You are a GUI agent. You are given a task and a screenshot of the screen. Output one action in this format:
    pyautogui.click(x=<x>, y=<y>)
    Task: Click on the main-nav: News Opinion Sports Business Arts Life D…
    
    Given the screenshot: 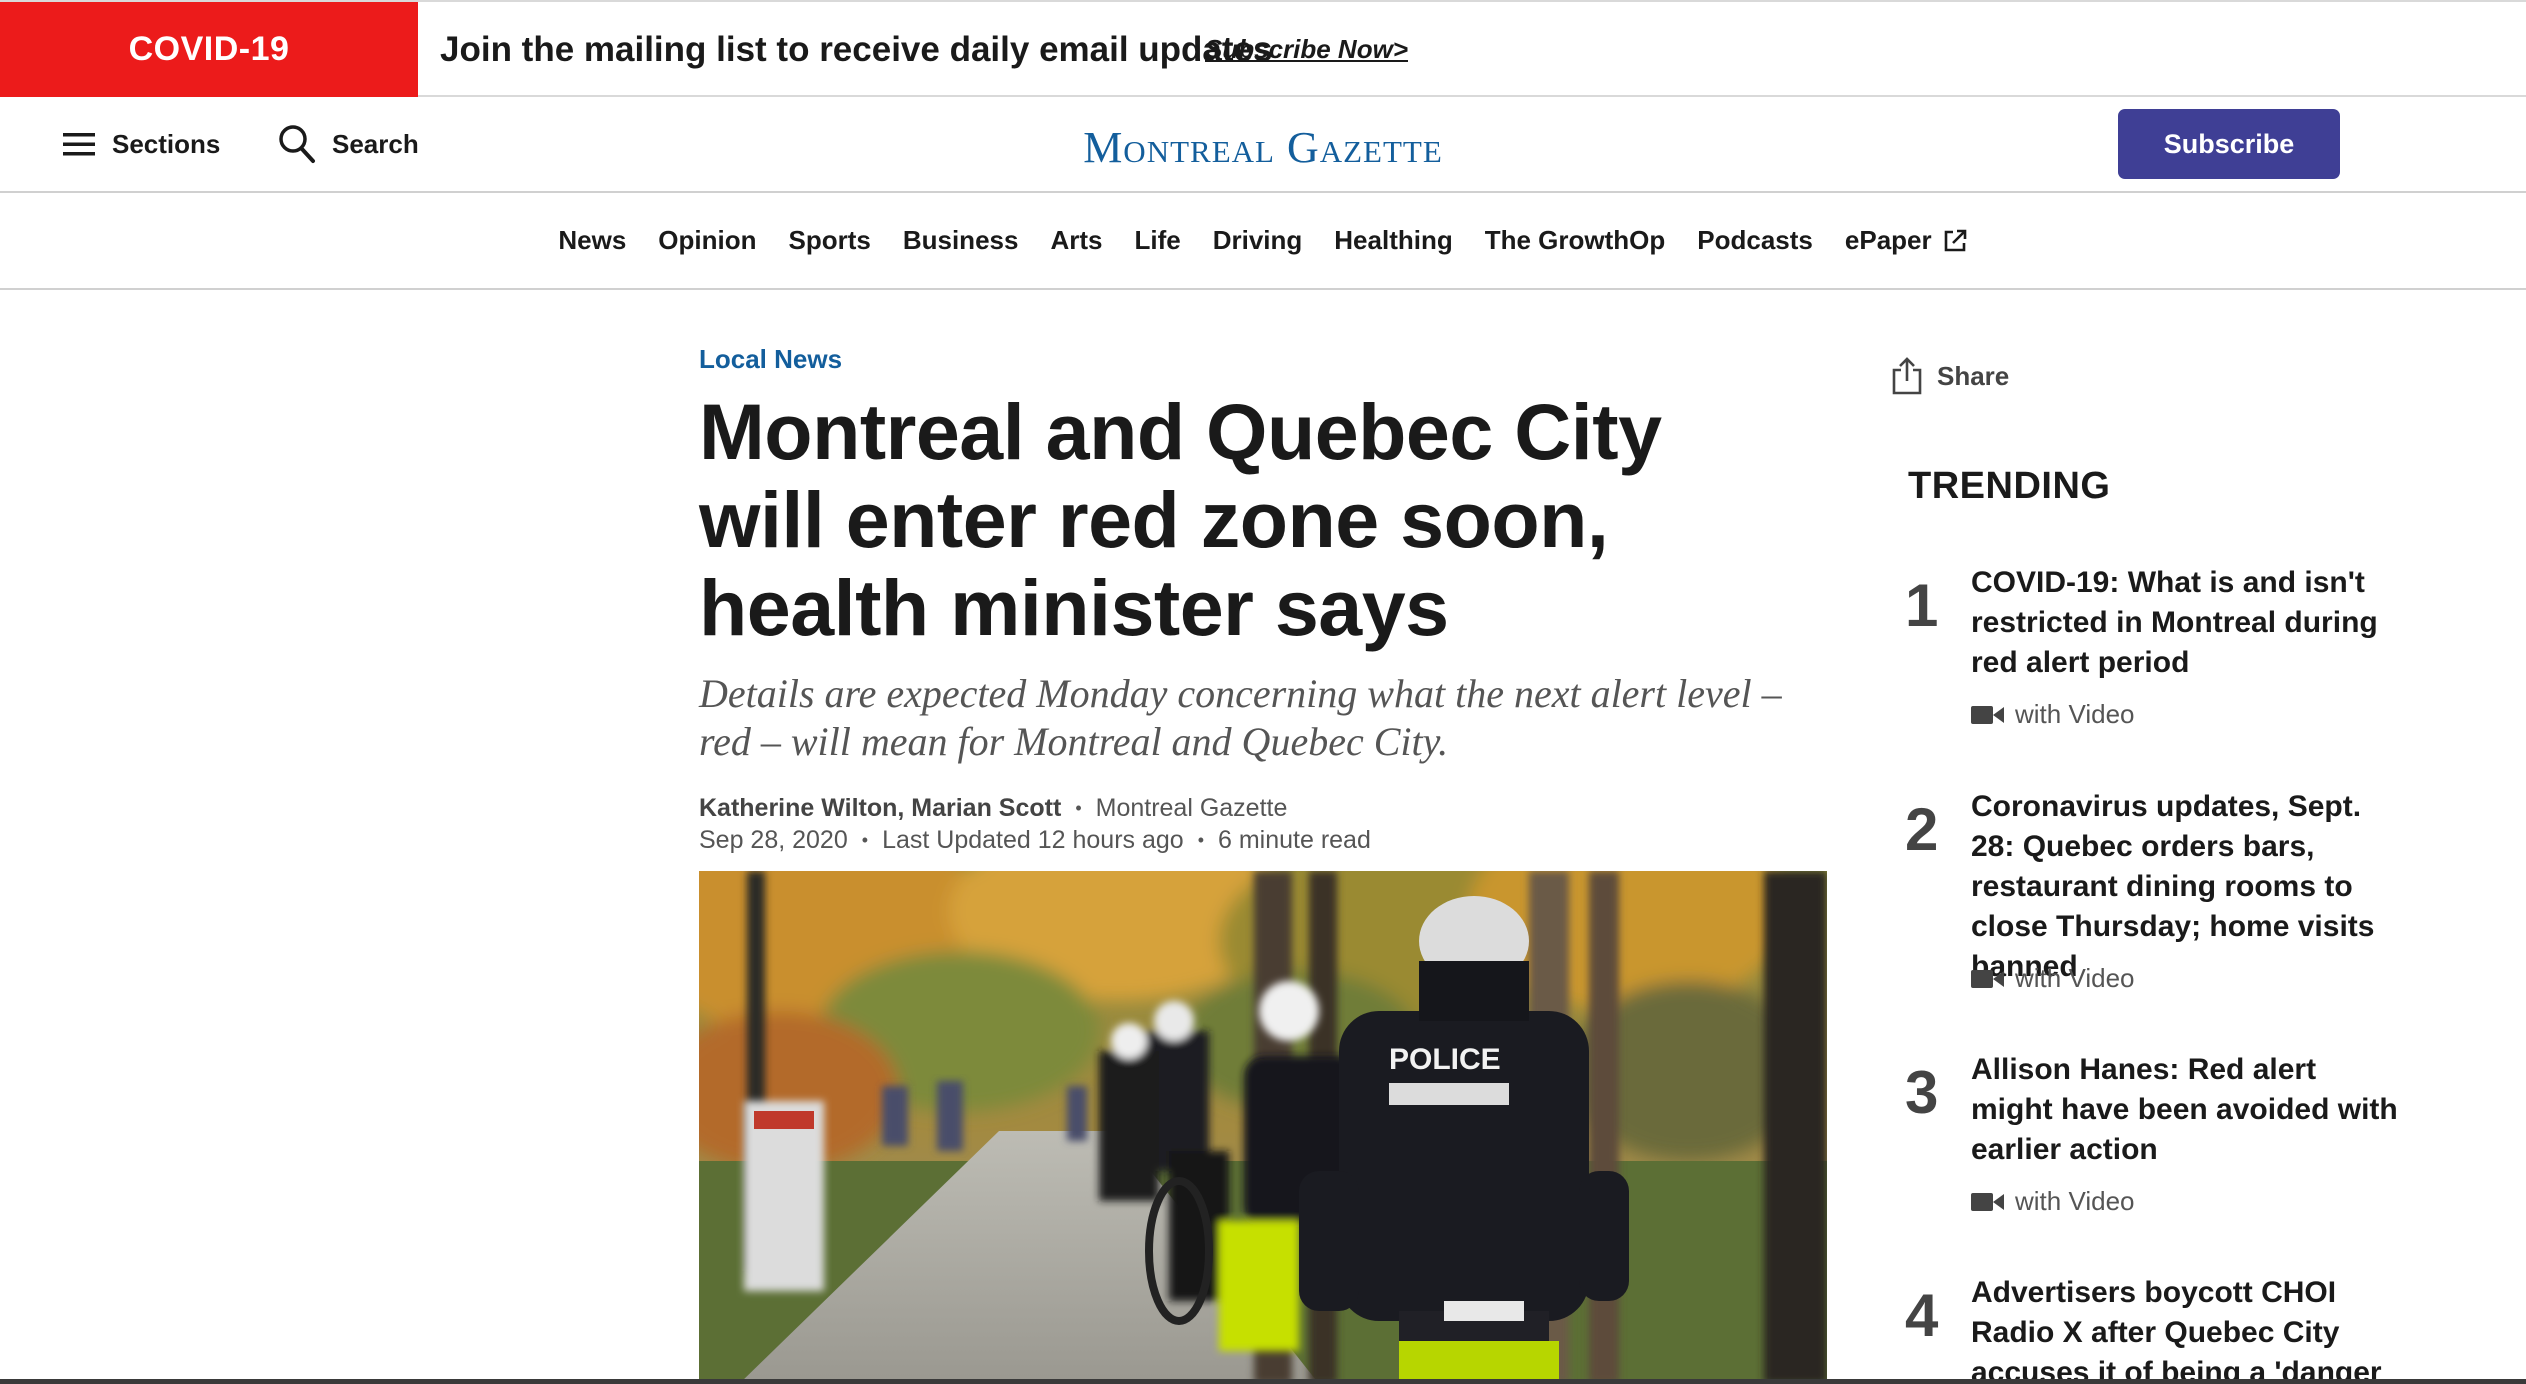 What is the action you would take?
    pyautogui.click(x=1263, y=241)
    